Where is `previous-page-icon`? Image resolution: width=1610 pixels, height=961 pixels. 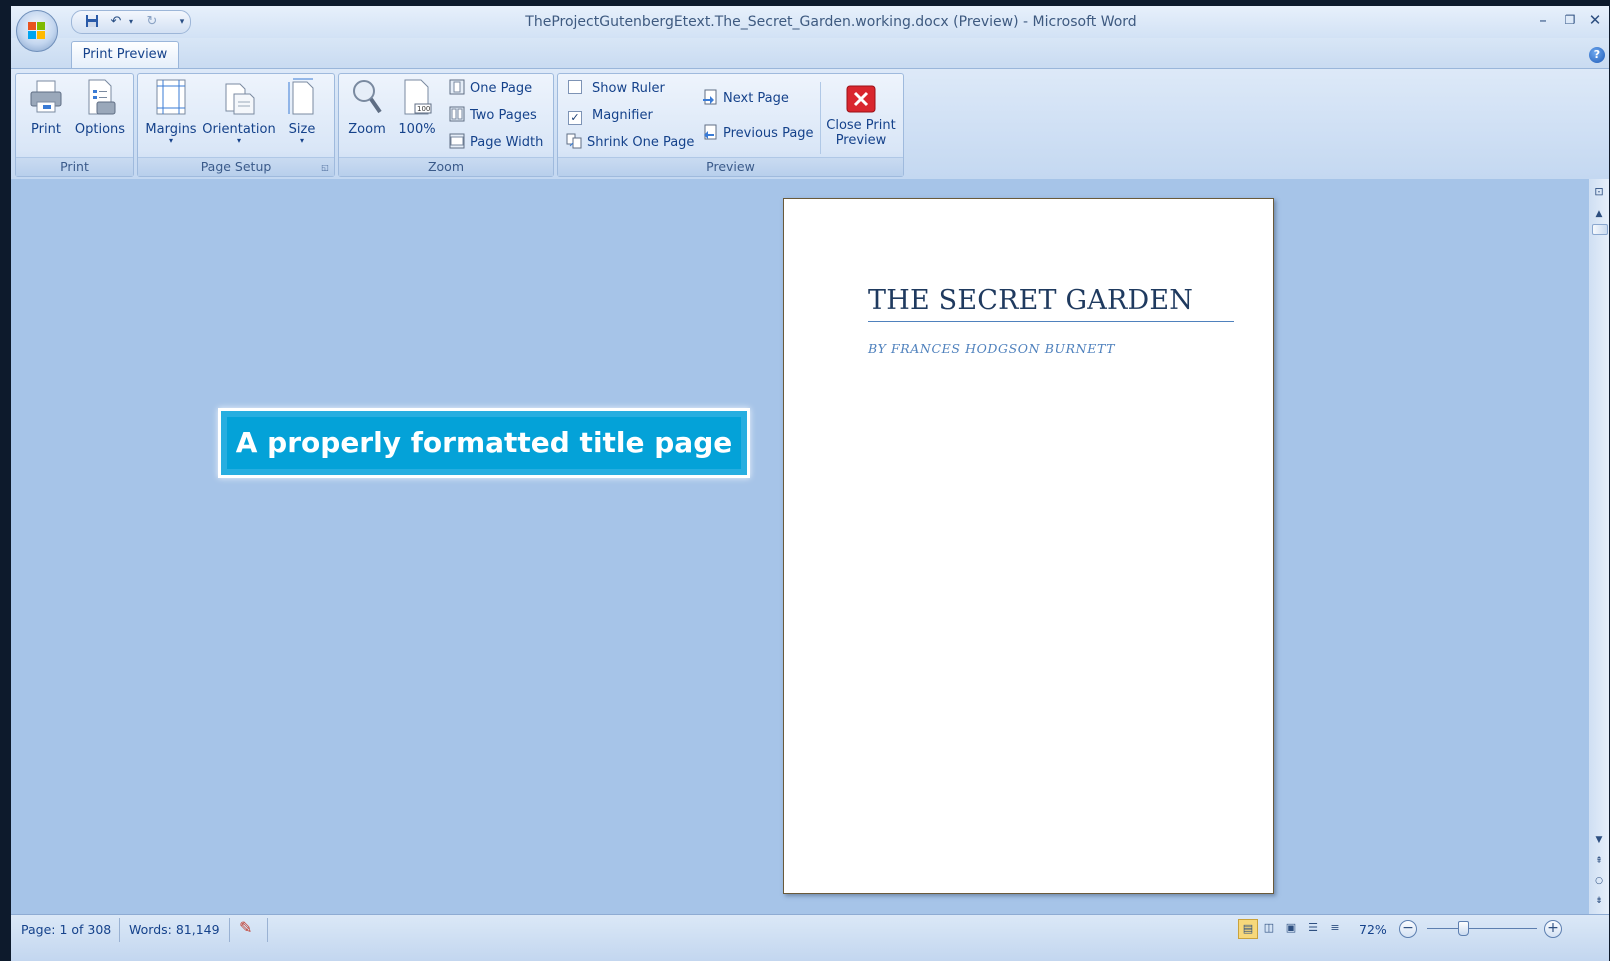
previous-page-icon is located at coordinates (710, 132).